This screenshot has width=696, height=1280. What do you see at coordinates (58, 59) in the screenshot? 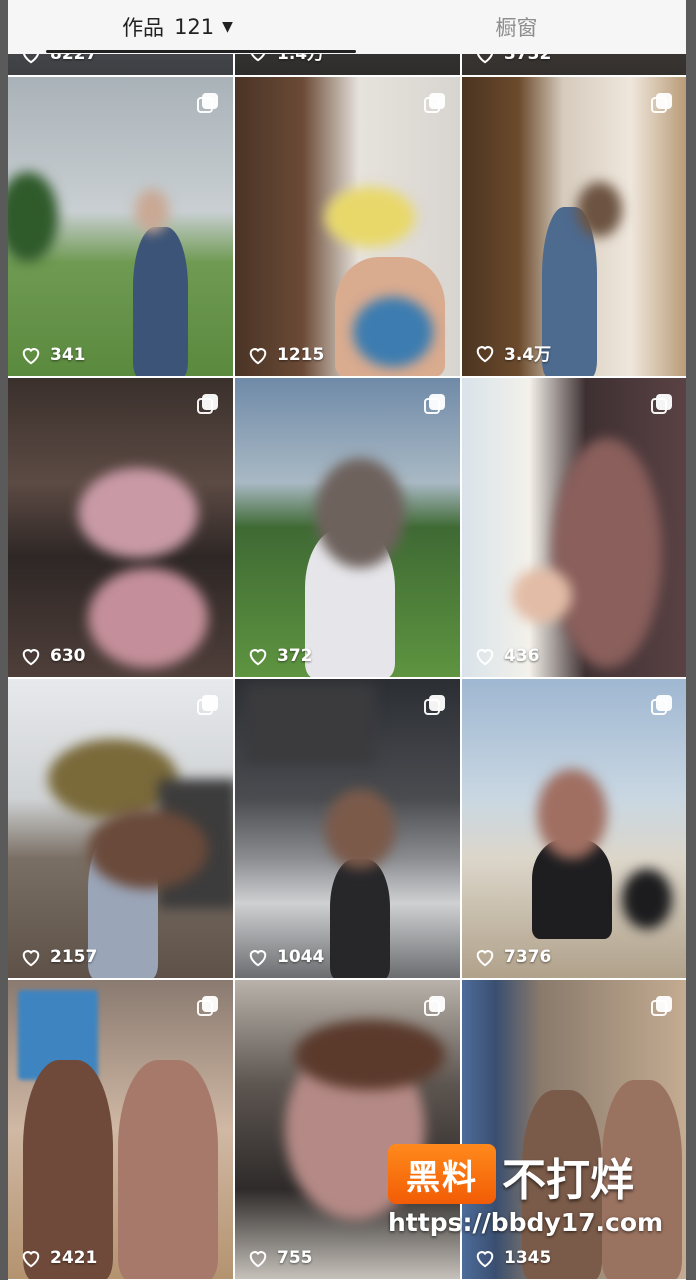
I see `like-count: 8227` at bounding box center [58, 59].